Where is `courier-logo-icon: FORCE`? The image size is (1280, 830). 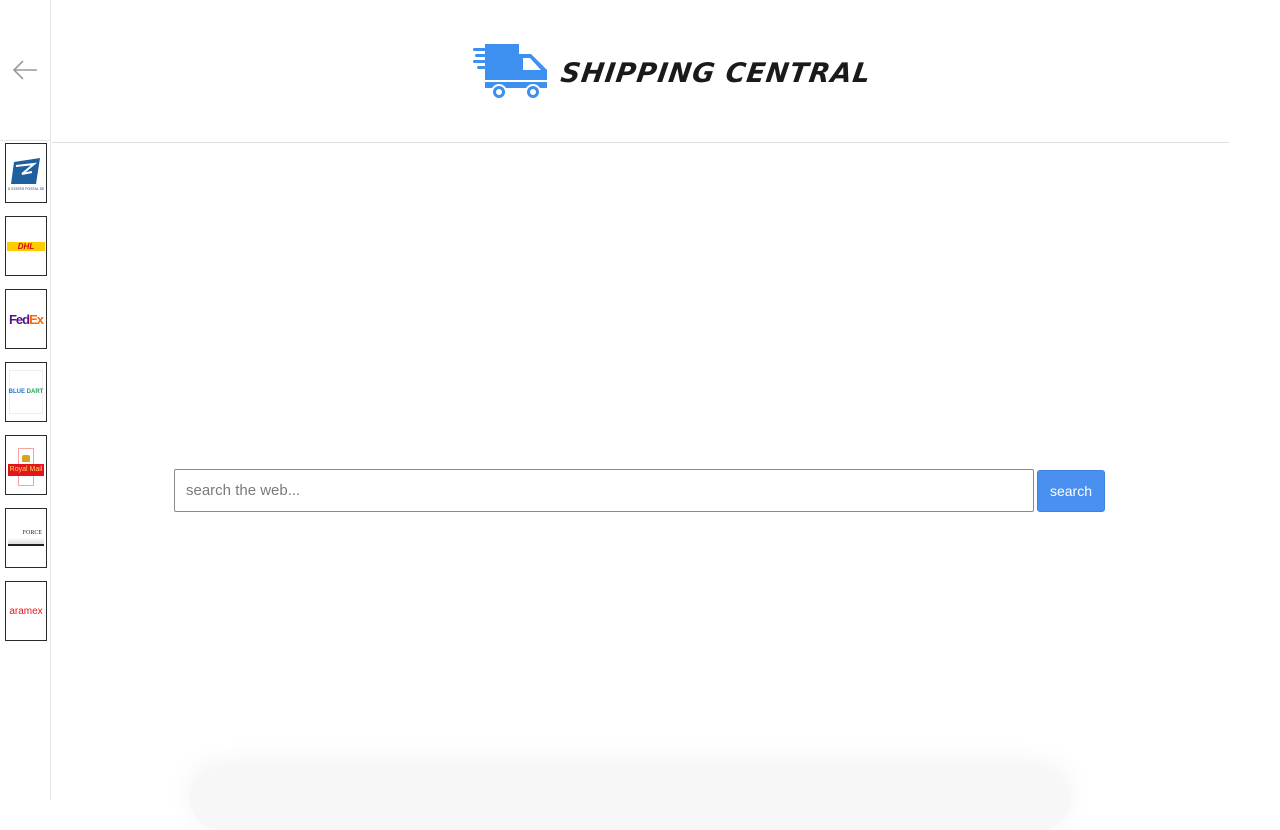 courier-logo-icon: FORCE is located at coordinates (26, 538).